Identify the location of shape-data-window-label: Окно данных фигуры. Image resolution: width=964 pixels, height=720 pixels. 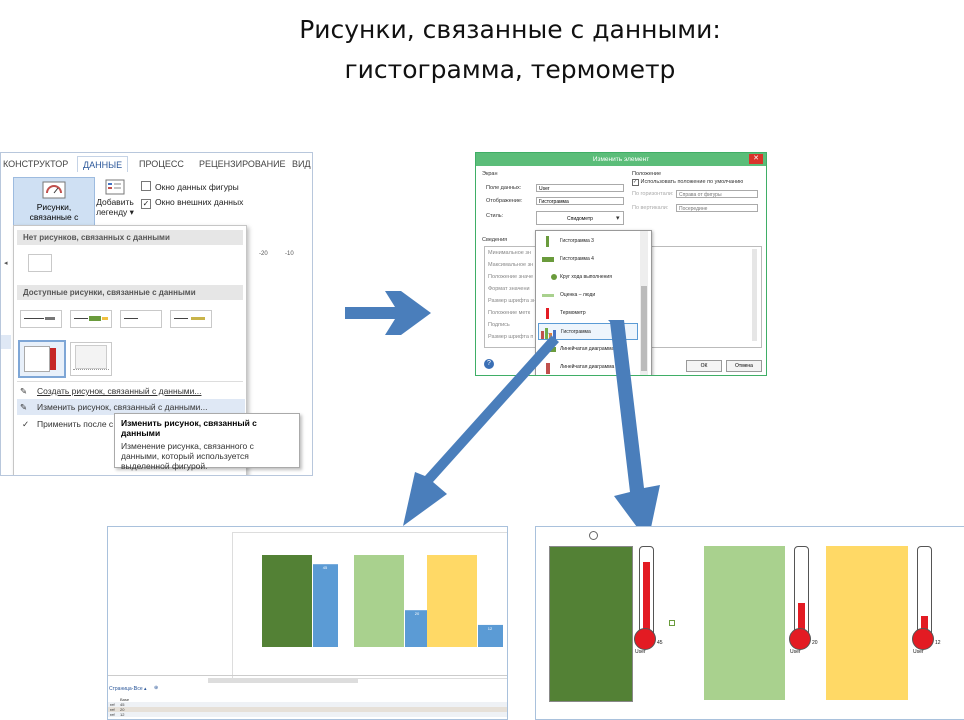
(197, 187).